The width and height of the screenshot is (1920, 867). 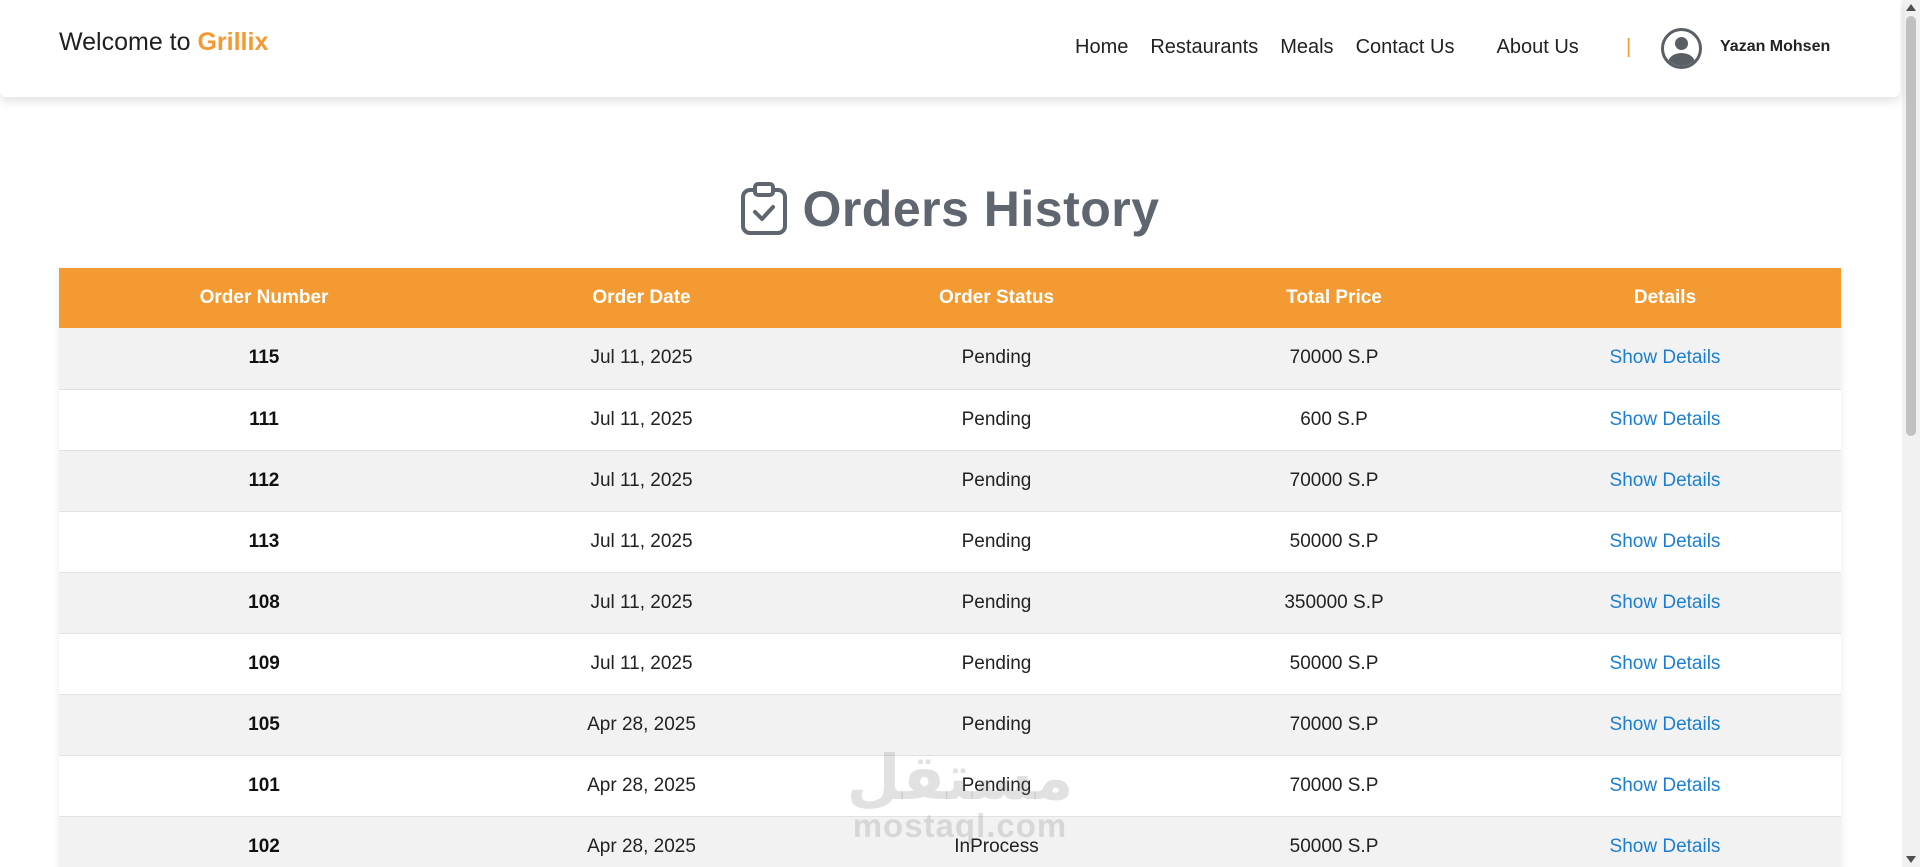 What do you see at coordinates (996, 846) in the screenshot?
I see `order-status: InProcess` at bounding box center [996, 846].